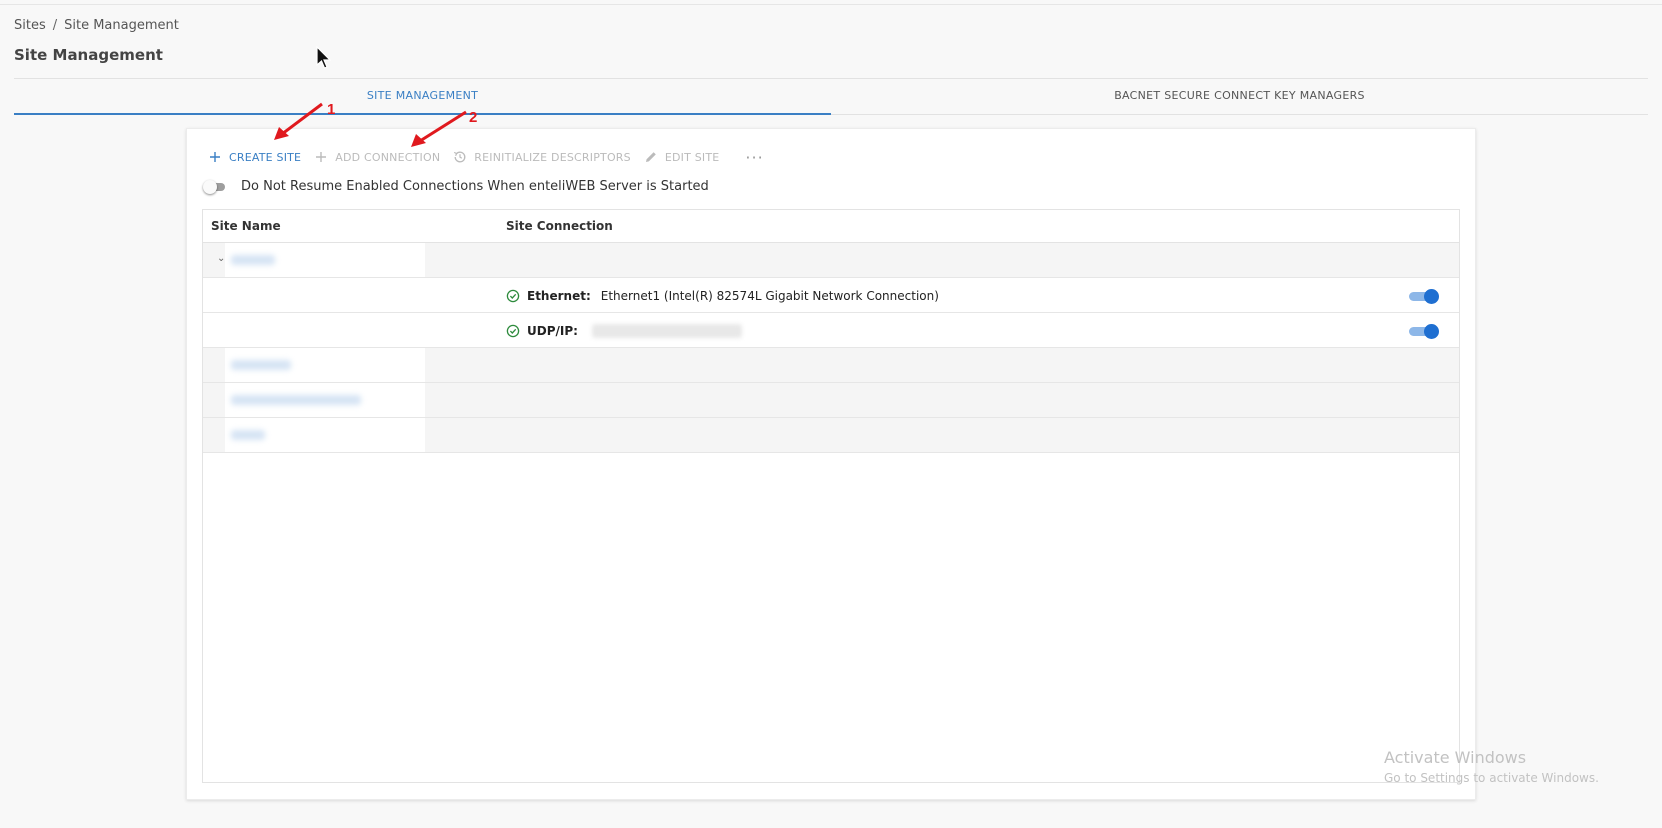  What do you see at coordinates (304, 120) in the screenshot?
I see `annotation-arrow-1: 1` at bounding box center [304, 120].